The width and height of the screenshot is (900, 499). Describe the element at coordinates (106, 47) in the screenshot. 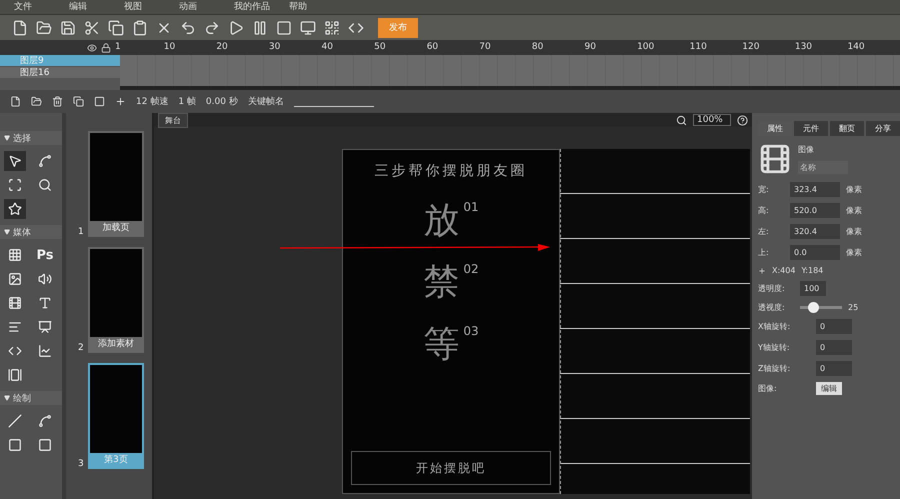

I see `lock-icon` at that location.